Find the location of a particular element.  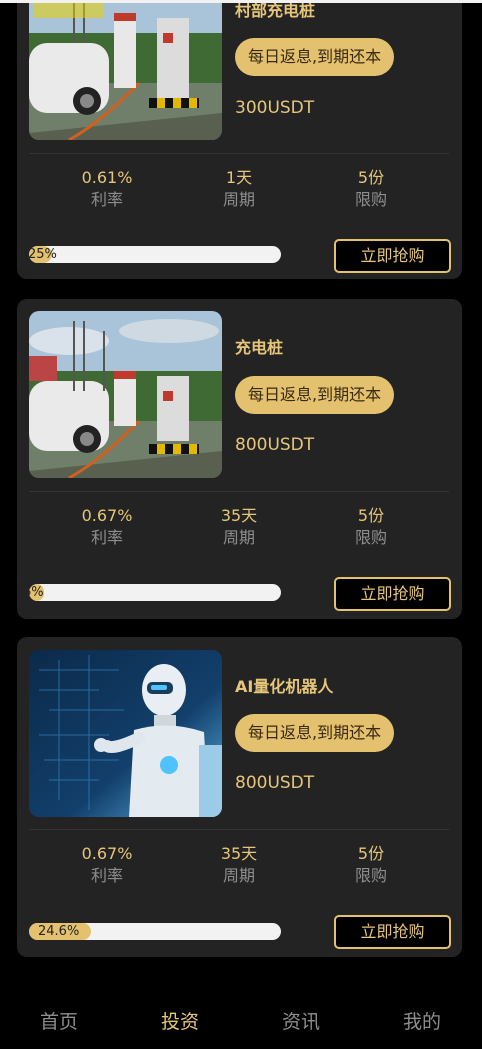

stat-period: 1天 周期 is located at coordinates (239, 189).